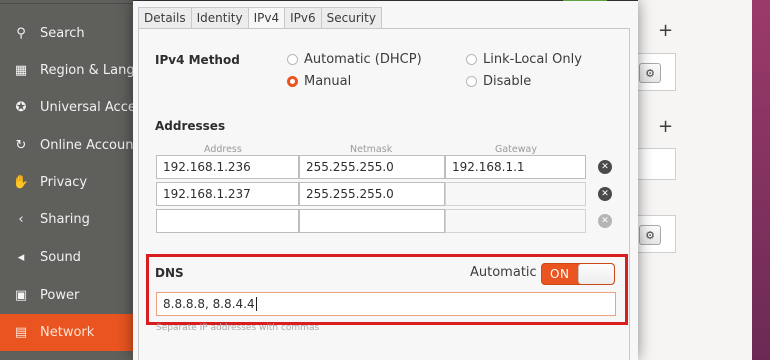 The width and height of the screenshot is (770, 360). I want to click on sidebar-item-label: Region & Language, so click(86, 70).